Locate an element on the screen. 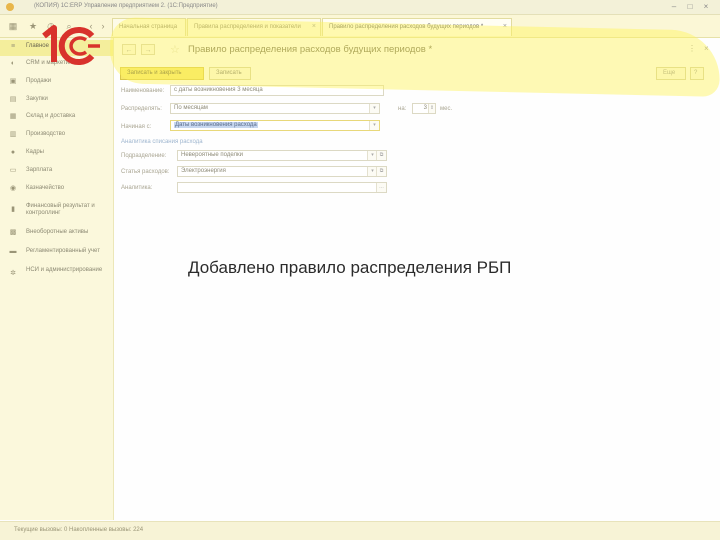  assets-icon: ▩ is located at coordinates (13, 232).